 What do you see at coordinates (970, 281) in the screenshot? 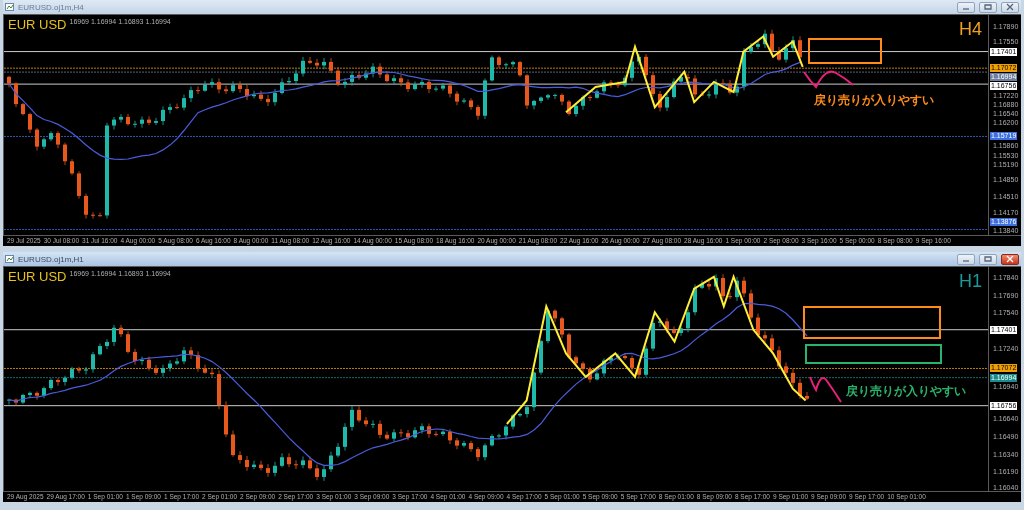
I see `timeframe-label: H1` at bounding box center [970, 281].